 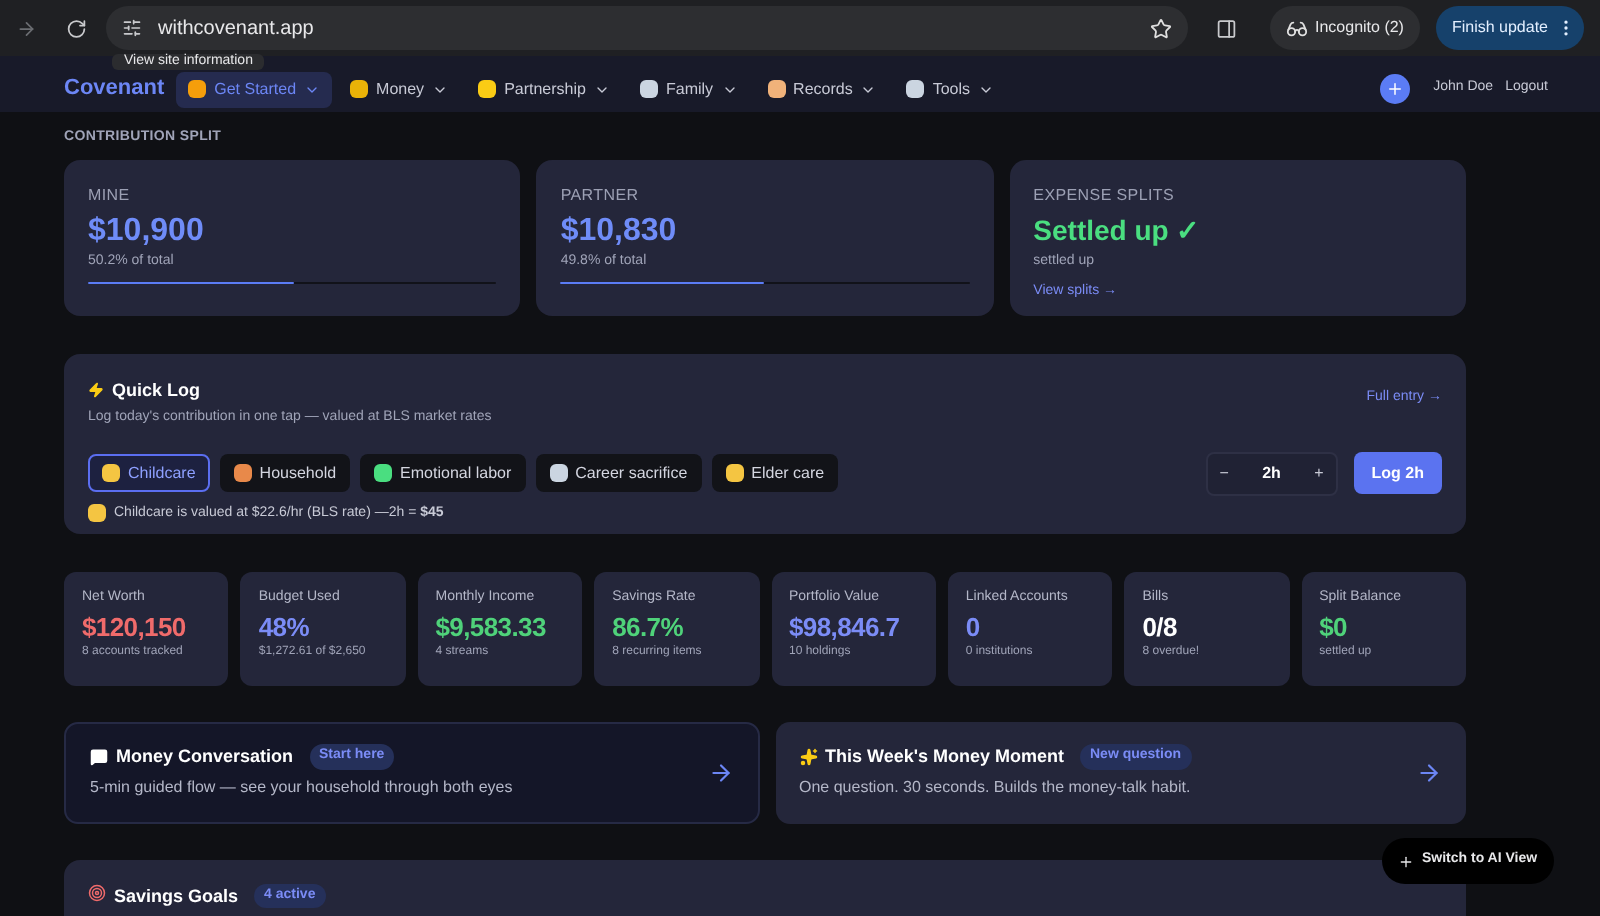 What do you see at coordinates (1226, 28) in the screenshot?
I see `sidebar-icon` at bounding box center [1226, 28].